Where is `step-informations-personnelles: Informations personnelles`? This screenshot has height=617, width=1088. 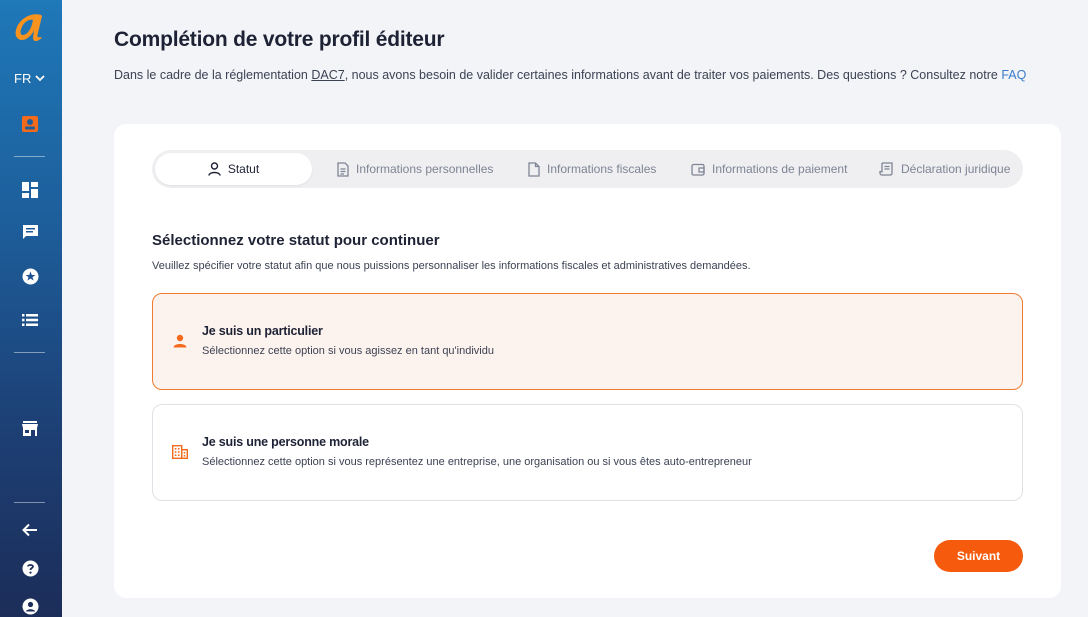 step-informations-personnelles: Informations personnelles is located at coordinates (415, 169).